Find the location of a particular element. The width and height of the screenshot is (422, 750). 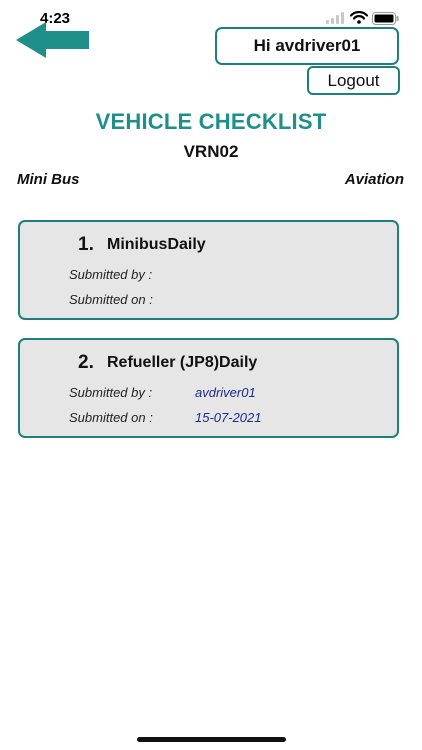

logout-button: Logout is located at coordinates (353, 80).